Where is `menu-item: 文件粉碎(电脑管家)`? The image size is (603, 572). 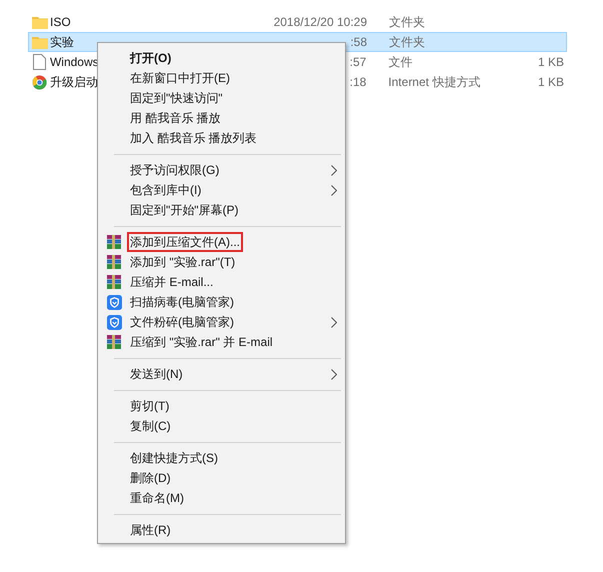
menu-item: 文件粉碎(电脑管家) is located at coordinates (221, 322).